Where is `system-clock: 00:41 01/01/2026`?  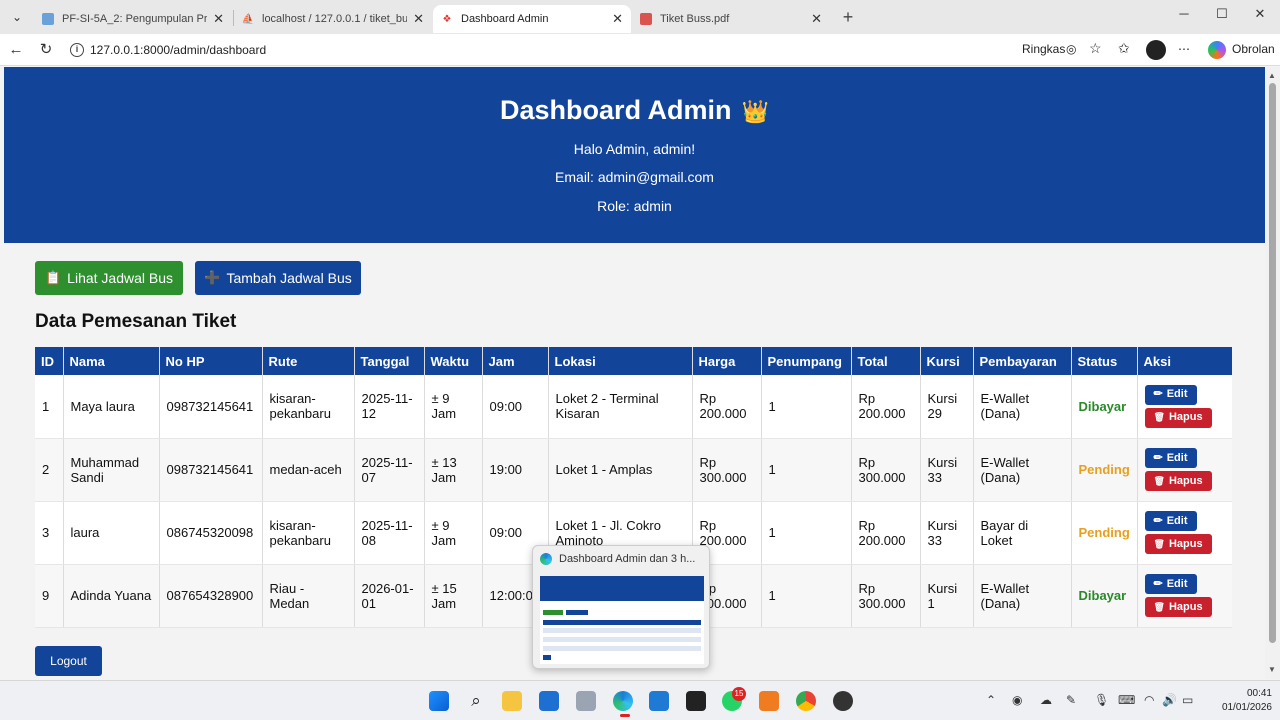
system-clock: 00:41 01/01/2026 is located at coordinates (1237, 701).